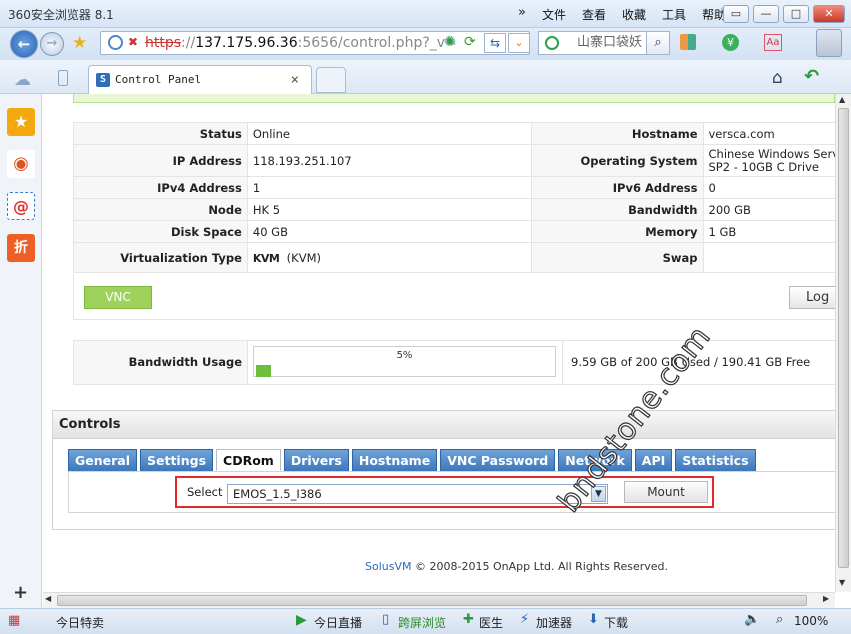 This screenshot has height=634, width=851. Describe the element at coordinates (160, 231) in the screenshot. I see `disk-space-label: Disk Space` at that location.